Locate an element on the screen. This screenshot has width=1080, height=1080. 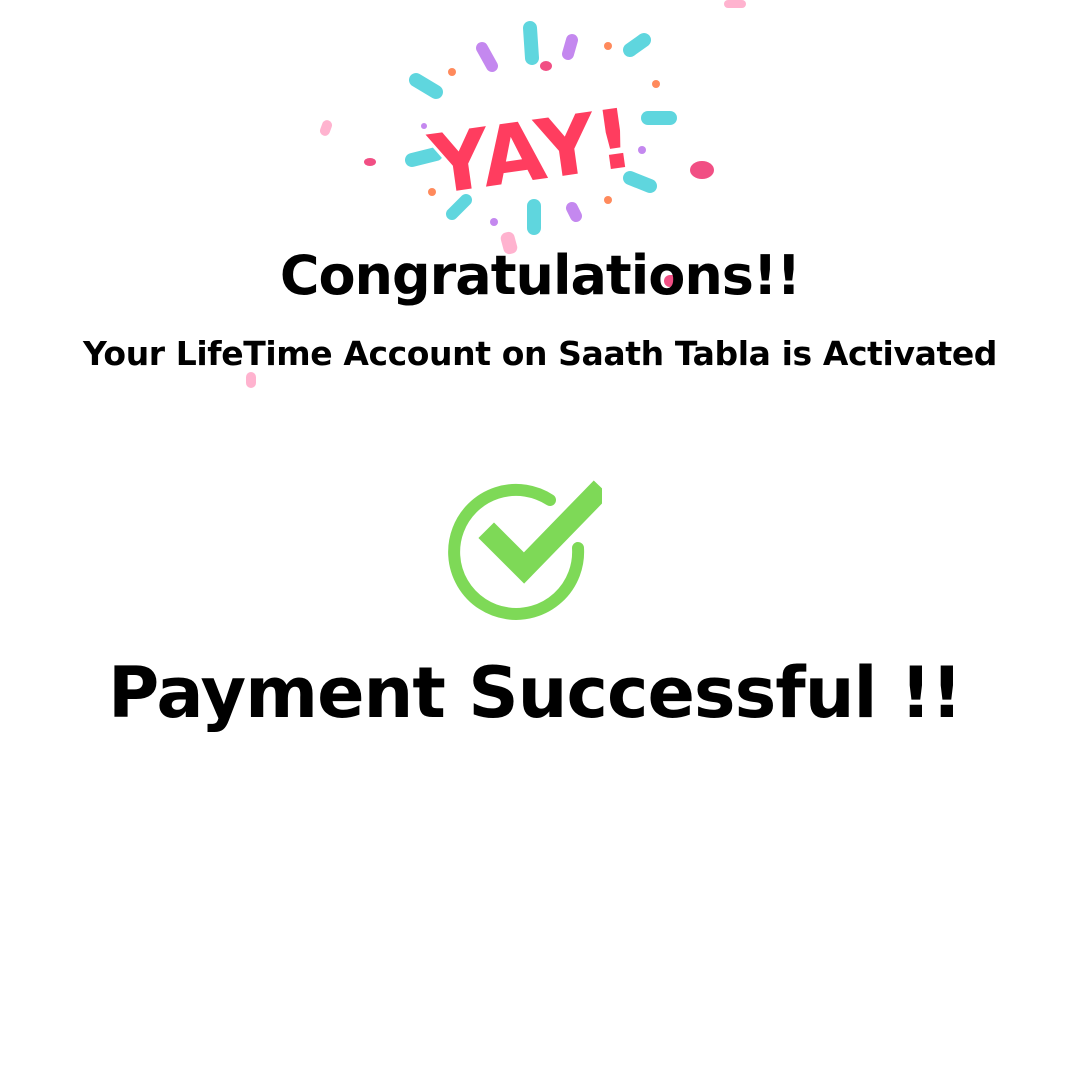
check-circle-icon is located at coordinates (525, 550).